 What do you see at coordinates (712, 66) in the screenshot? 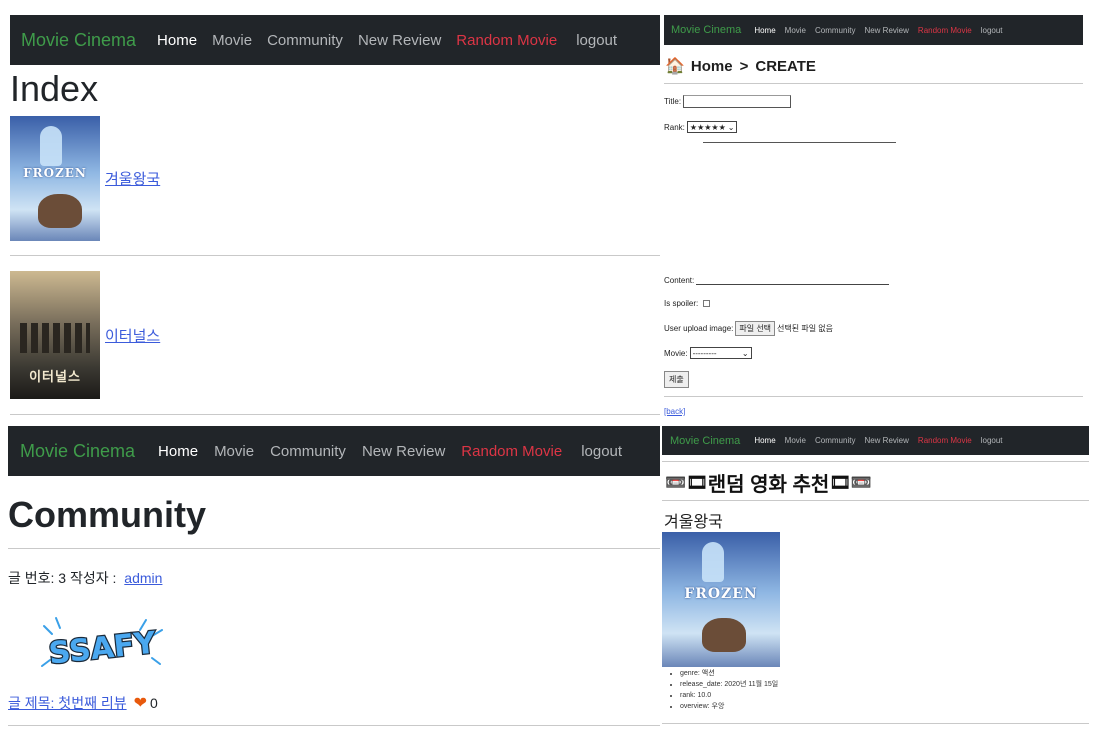
I see `breadcrumb-home: Home` at bounding box center [712, 66].